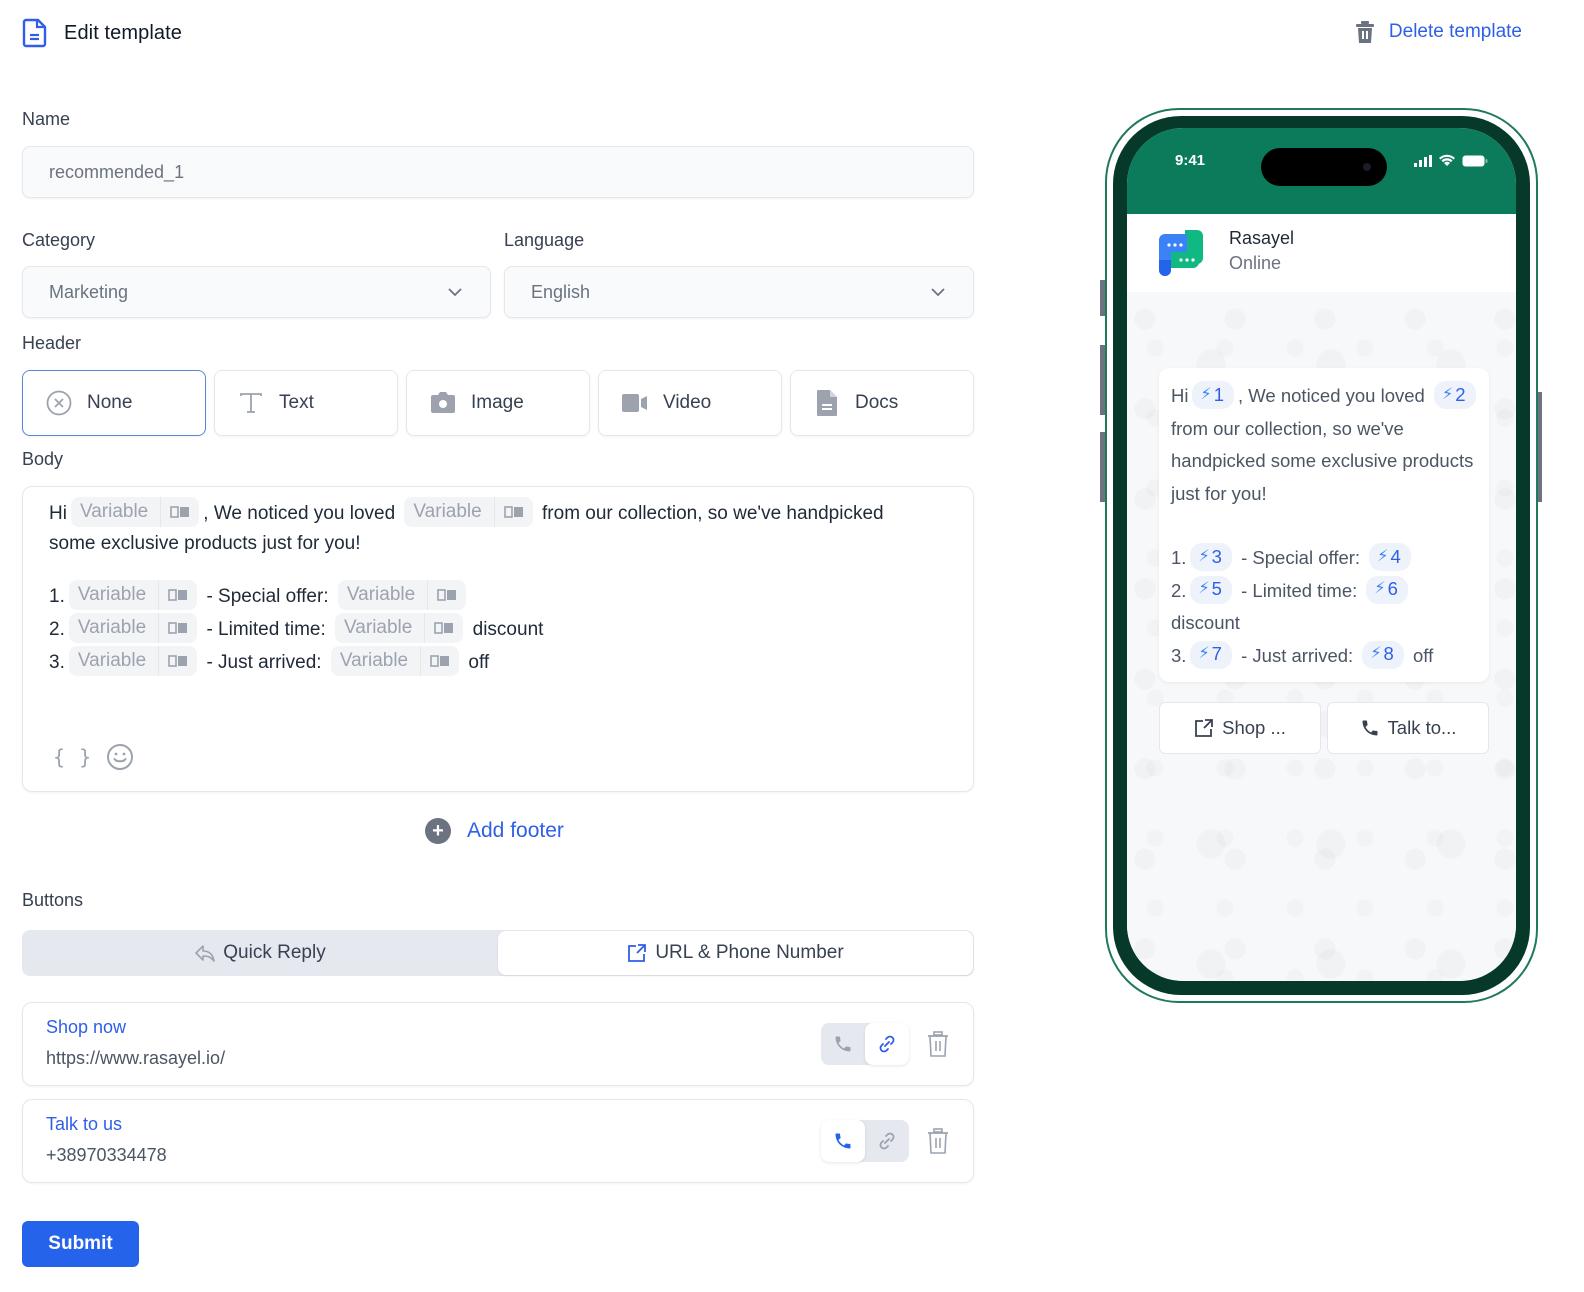  Describe the element at coordinates (479, 663) in the screenshot. I see `body-text-segment: off` at that location.